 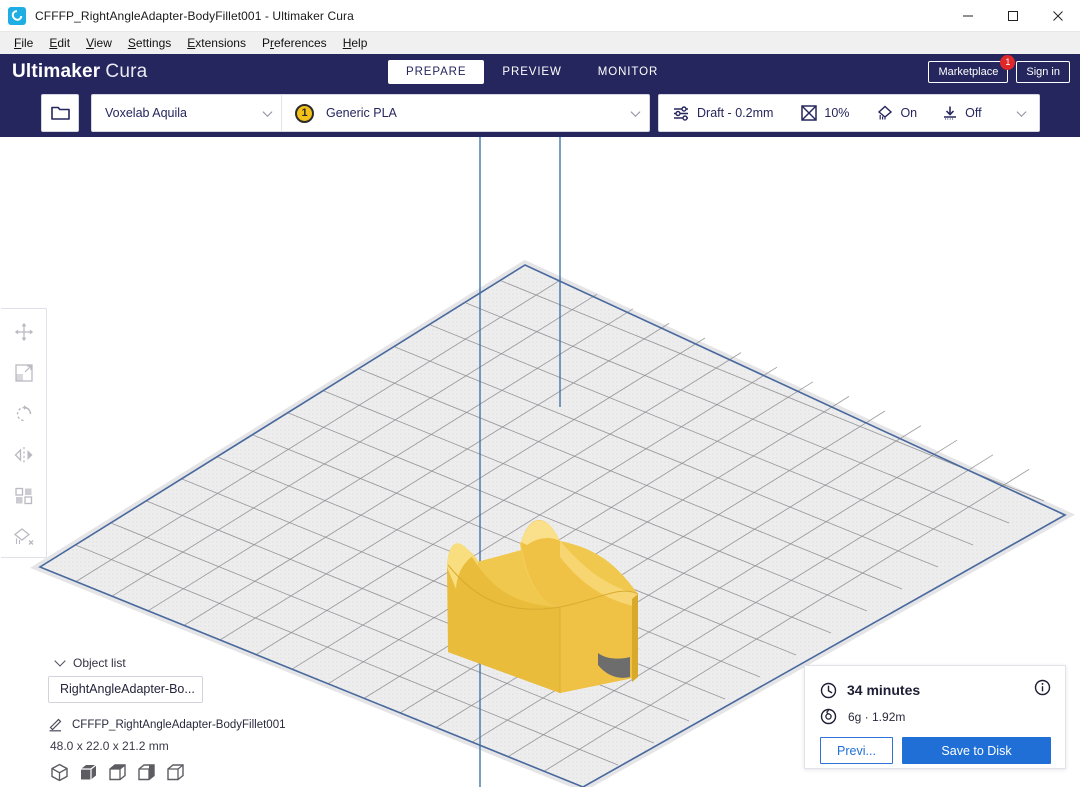 What do you see at coordinates (294, 43) in the screenshot?
I see `menu-preferences: Preferences` at bounding box center [294, 43].